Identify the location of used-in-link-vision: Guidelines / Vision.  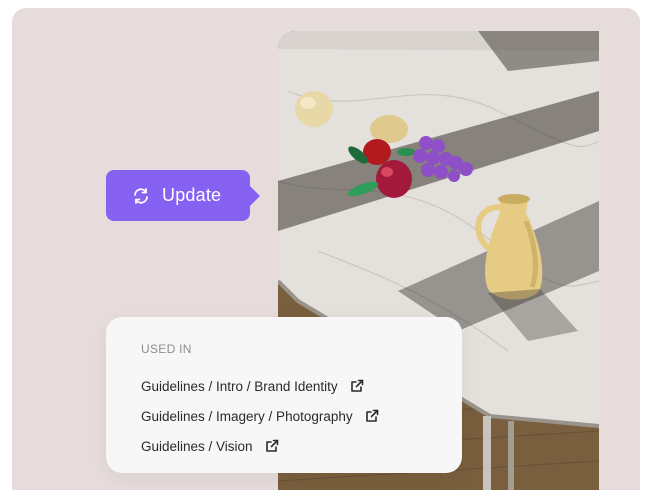
(301, 446).